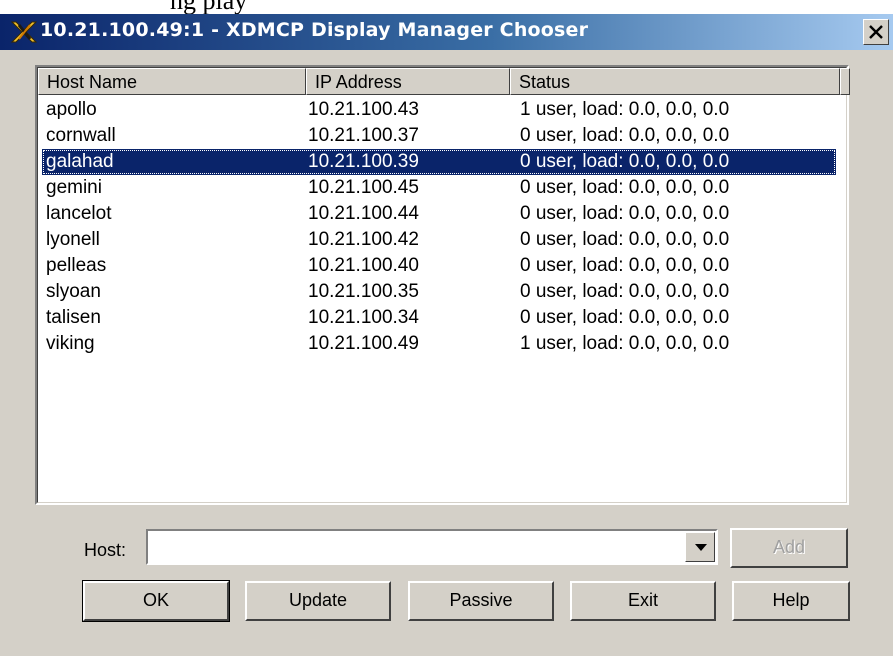 This screenshot has width=893, height=656. I want to click on passive-button: Passive, so click(481, 601).